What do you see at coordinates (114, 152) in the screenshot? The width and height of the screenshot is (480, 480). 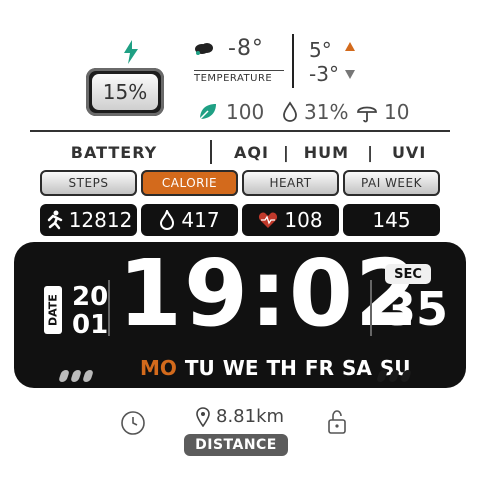 I see `battery-label: BATTERY` at bounding box center [114, 152].